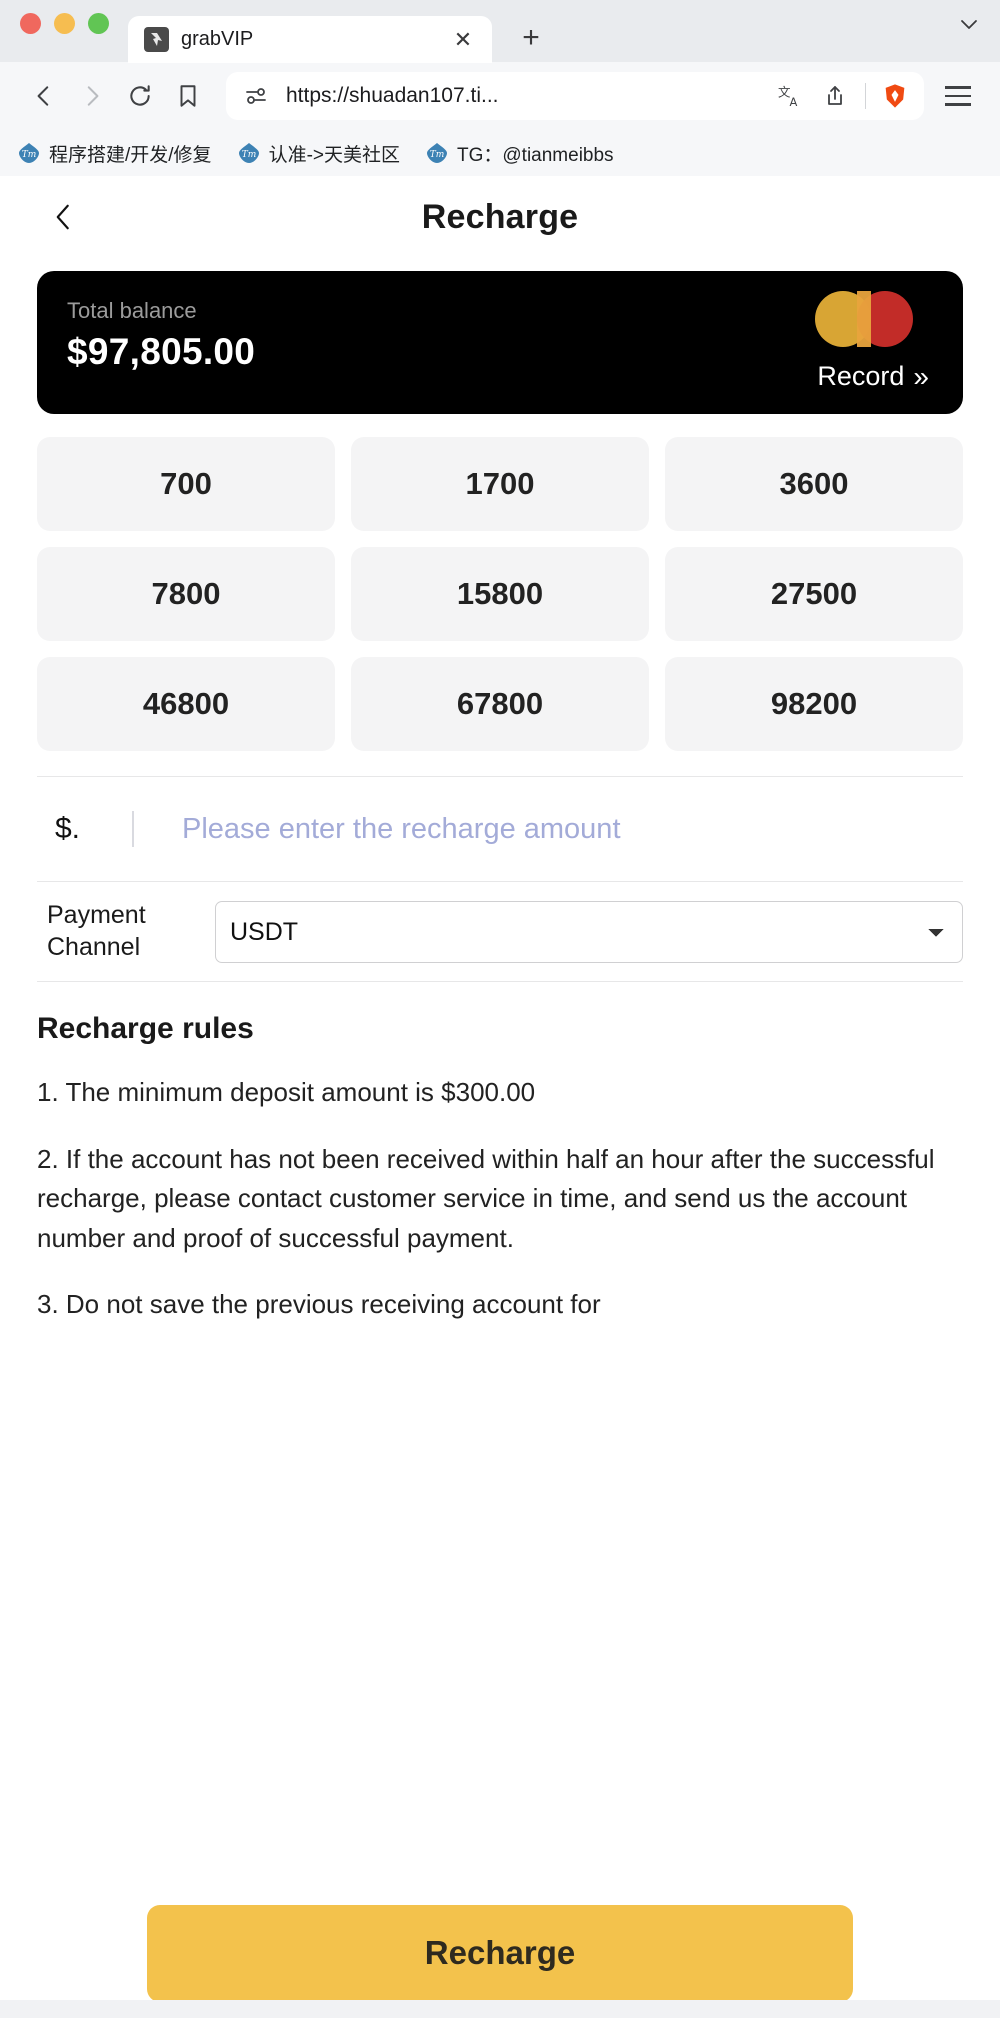  I want to click on amount-chip: 67800, so click(500, 704).